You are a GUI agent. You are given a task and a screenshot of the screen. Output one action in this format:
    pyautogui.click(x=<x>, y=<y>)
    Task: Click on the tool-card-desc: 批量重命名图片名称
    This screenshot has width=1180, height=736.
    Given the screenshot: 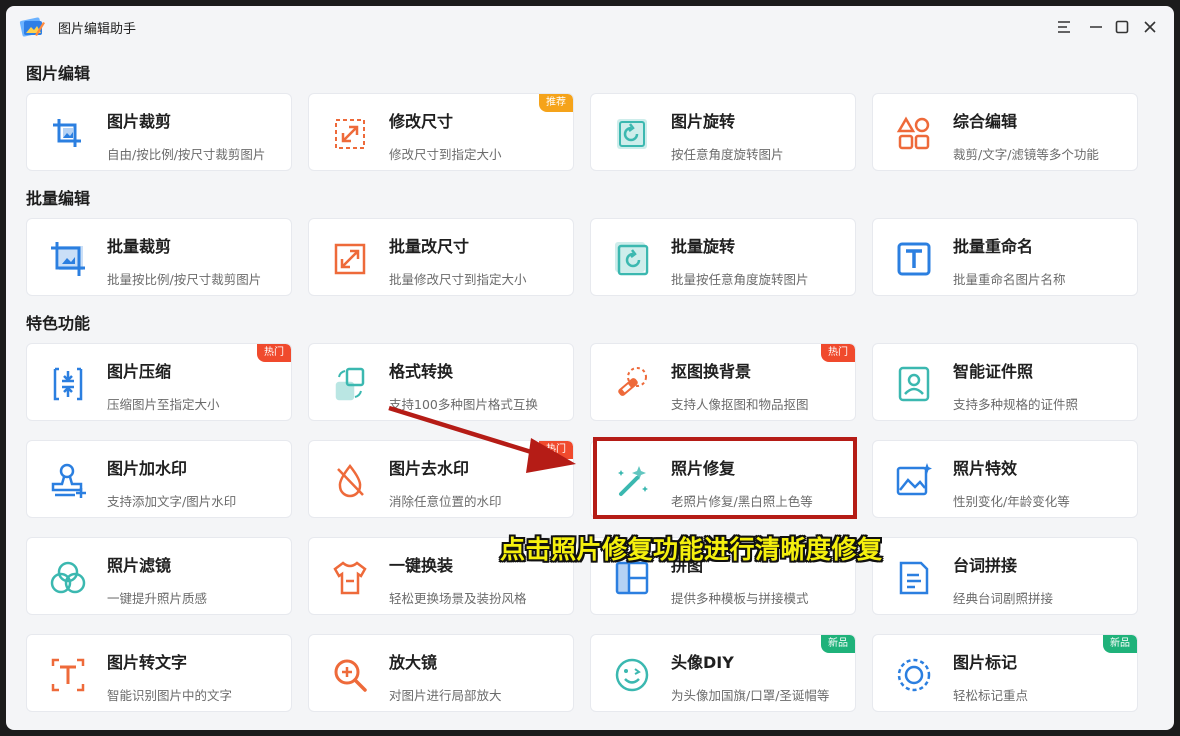 What is the action you would take?
    pyautogui.click(x=1009, y=279)
    